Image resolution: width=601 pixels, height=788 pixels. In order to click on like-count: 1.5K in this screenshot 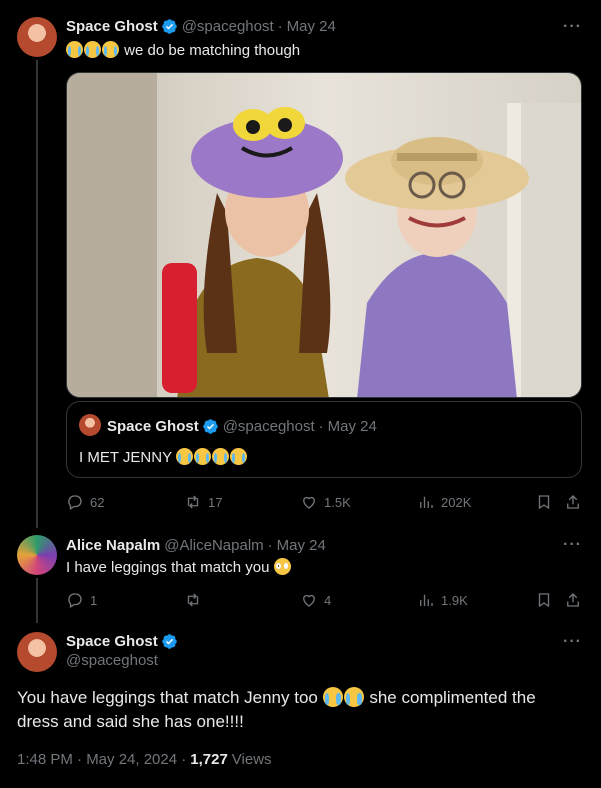, I will do `click(337, 502)`.